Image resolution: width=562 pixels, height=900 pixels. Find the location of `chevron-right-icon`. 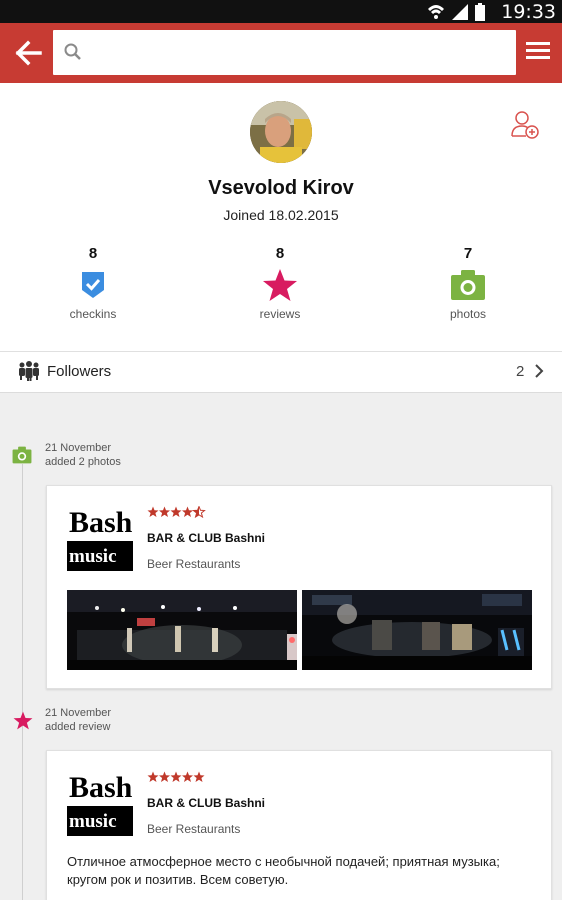

chevron-right-icon is located at coordinates (539, 371).